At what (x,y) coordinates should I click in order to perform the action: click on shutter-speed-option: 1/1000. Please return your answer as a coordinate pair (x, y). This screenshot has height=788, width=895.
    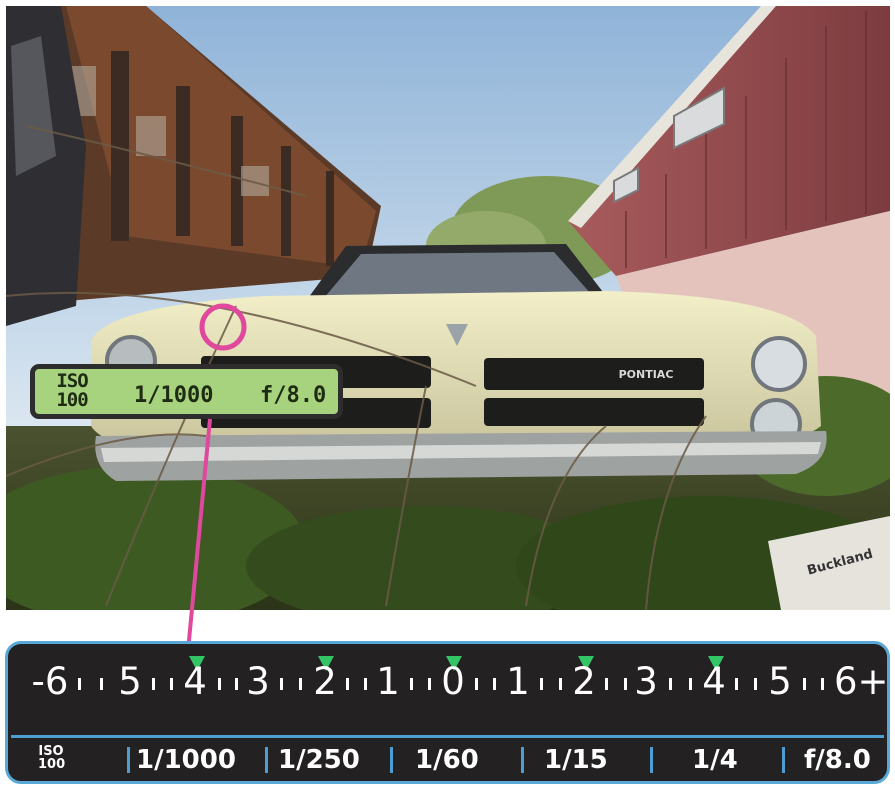
    Looking at the image, I should click on (186, 760).